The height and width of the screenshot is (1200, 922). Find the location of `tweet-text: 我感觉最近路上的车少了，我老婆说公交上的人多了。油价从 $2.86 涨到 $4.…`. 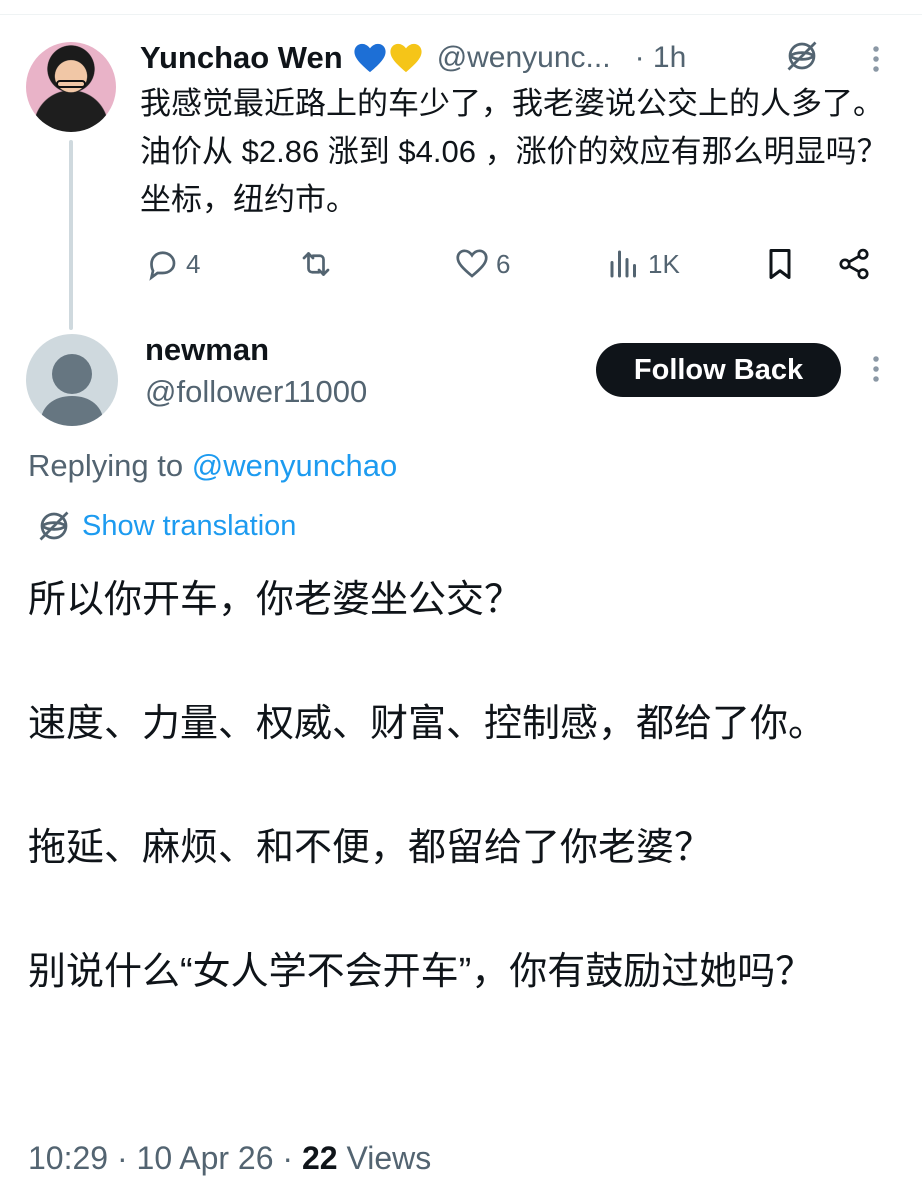

tweet-text: 我感觉最近路上的车少了，我老婆说公交上的人多了。油价从 $2.86 涨到 $4.… is located at coordinates (514, 151).